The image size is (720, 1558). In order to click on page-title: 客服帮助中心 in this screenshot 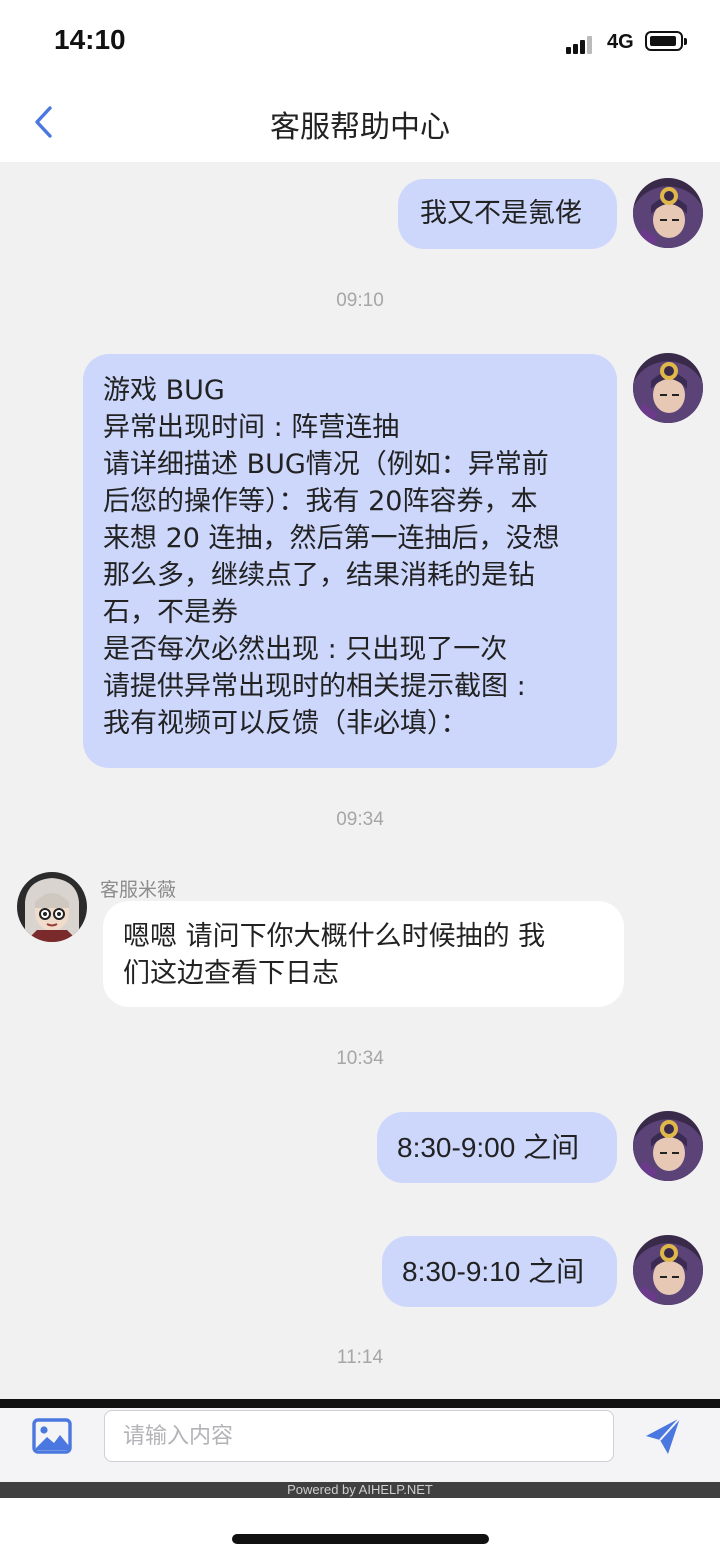, I will do `click(360, 127)`.